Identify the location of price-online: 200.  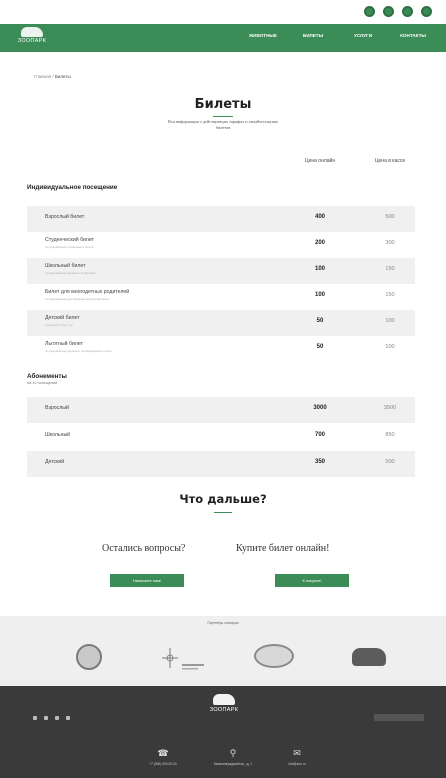
(319, 243).